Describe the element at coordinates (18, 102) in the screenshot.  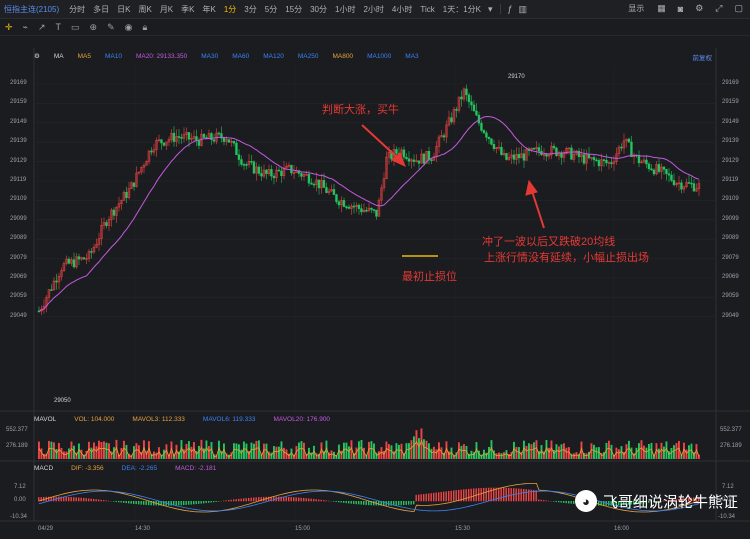
I see `price-tick: 29159` at that location.